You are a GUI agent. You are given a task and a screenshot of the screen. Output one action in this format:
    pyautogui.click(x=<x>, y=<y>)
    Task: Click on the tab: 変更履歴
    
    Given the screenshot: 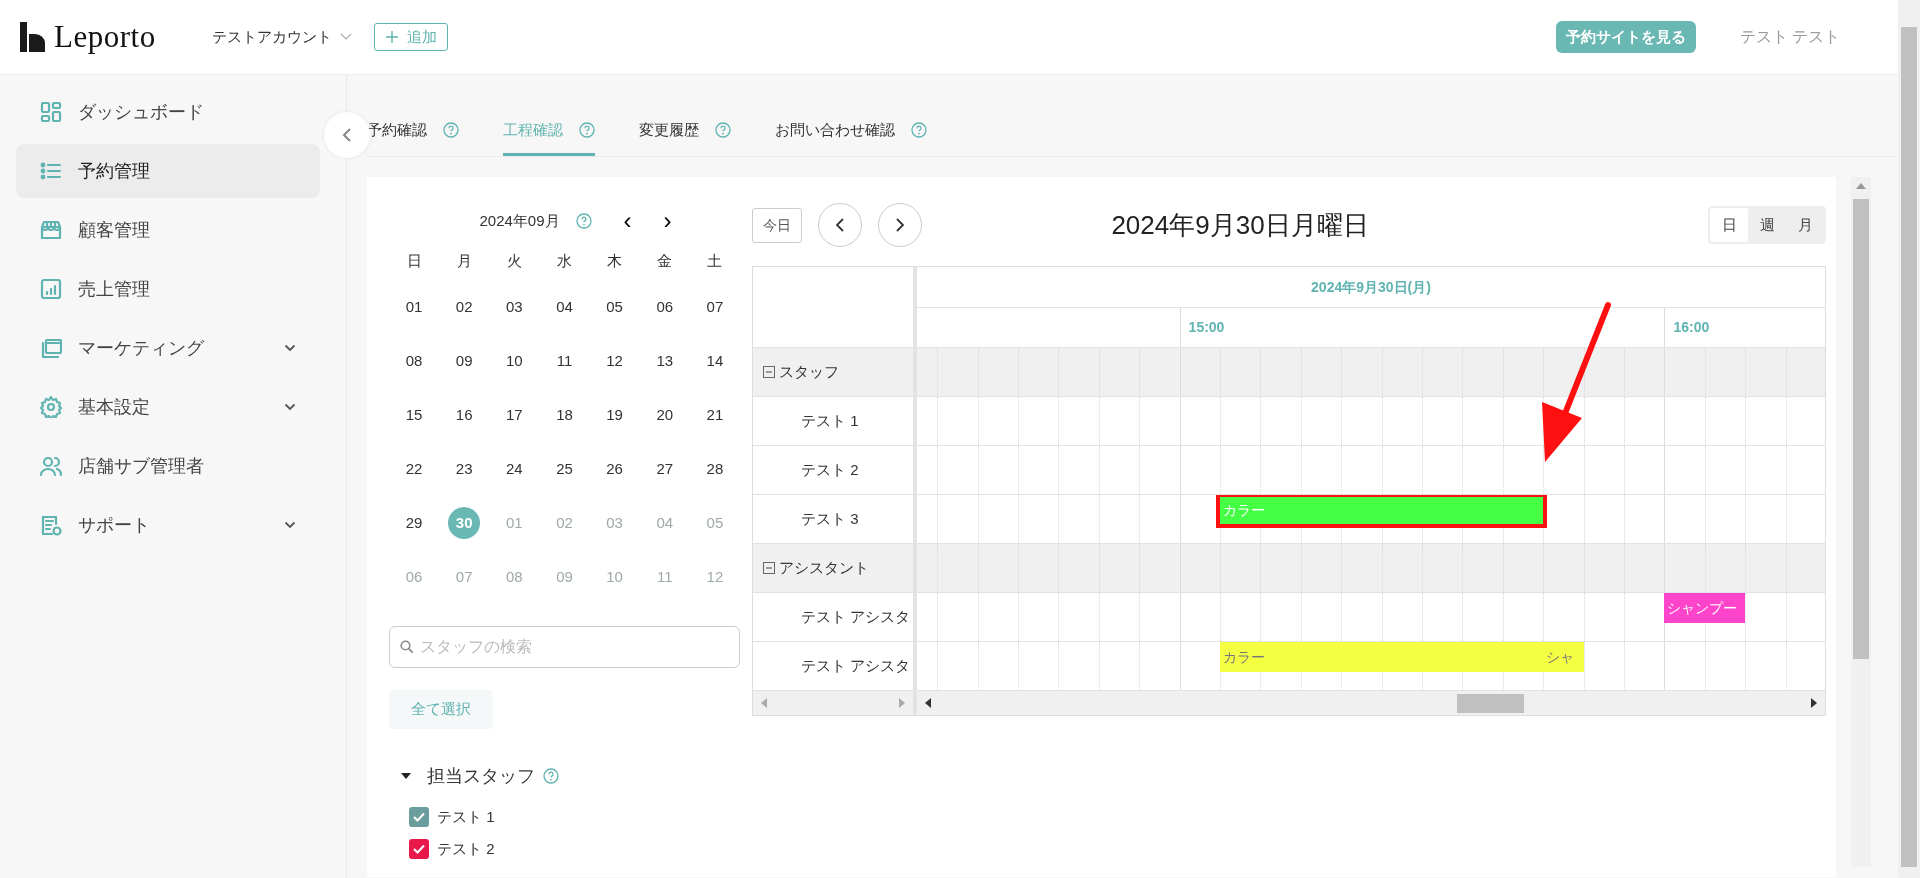 What is the action you would take?
    pyautogui.click(x=685, y=137)
    